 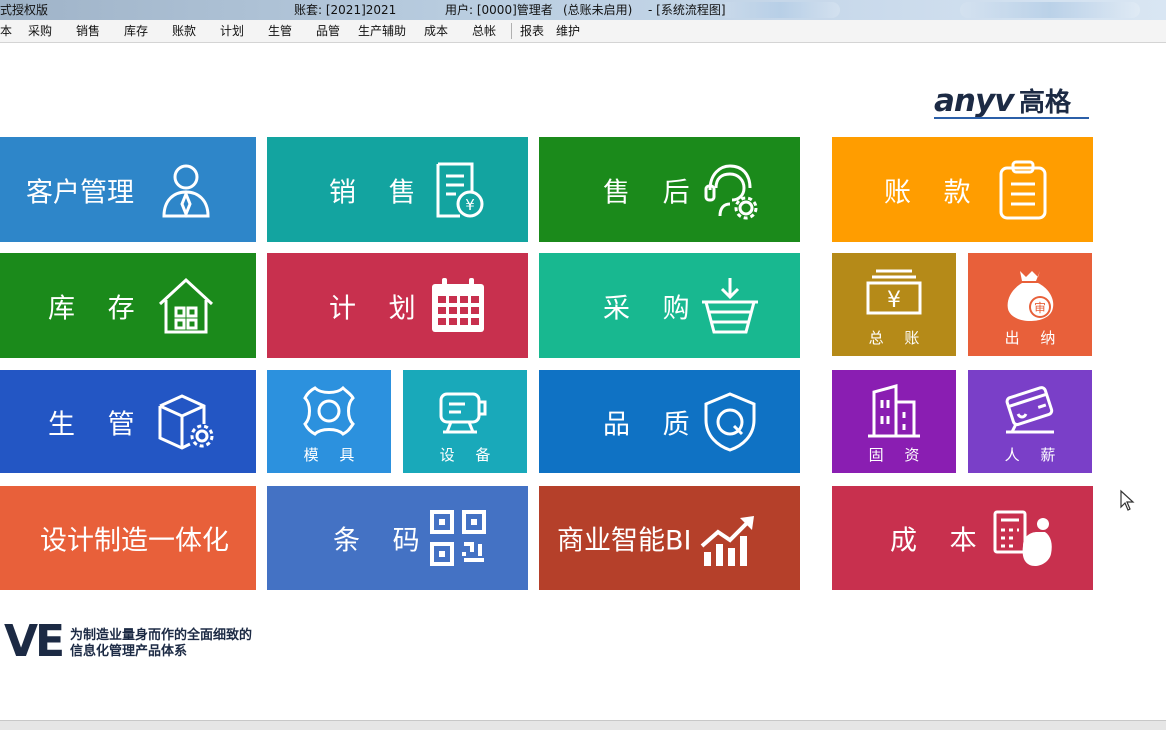 I want to click on mold-icon, so click(x=329, y=411).